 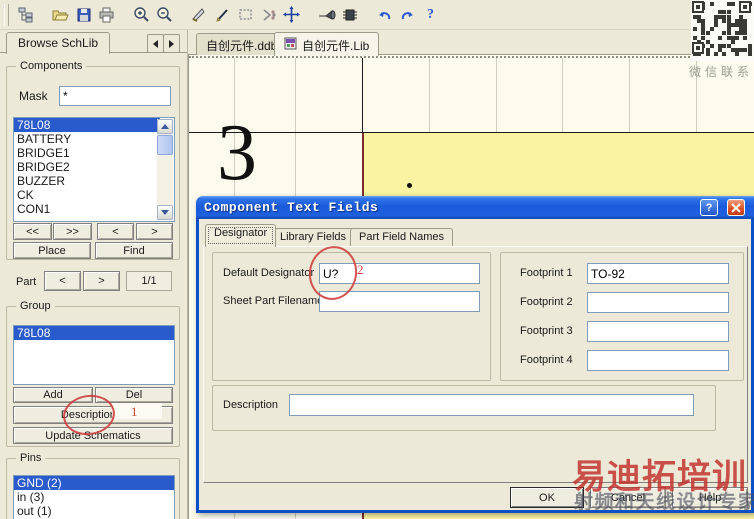 What do you see at coordinates (134, 250) in the screenshot?
I see `find-button: Find` at bounding box center [134, 250].